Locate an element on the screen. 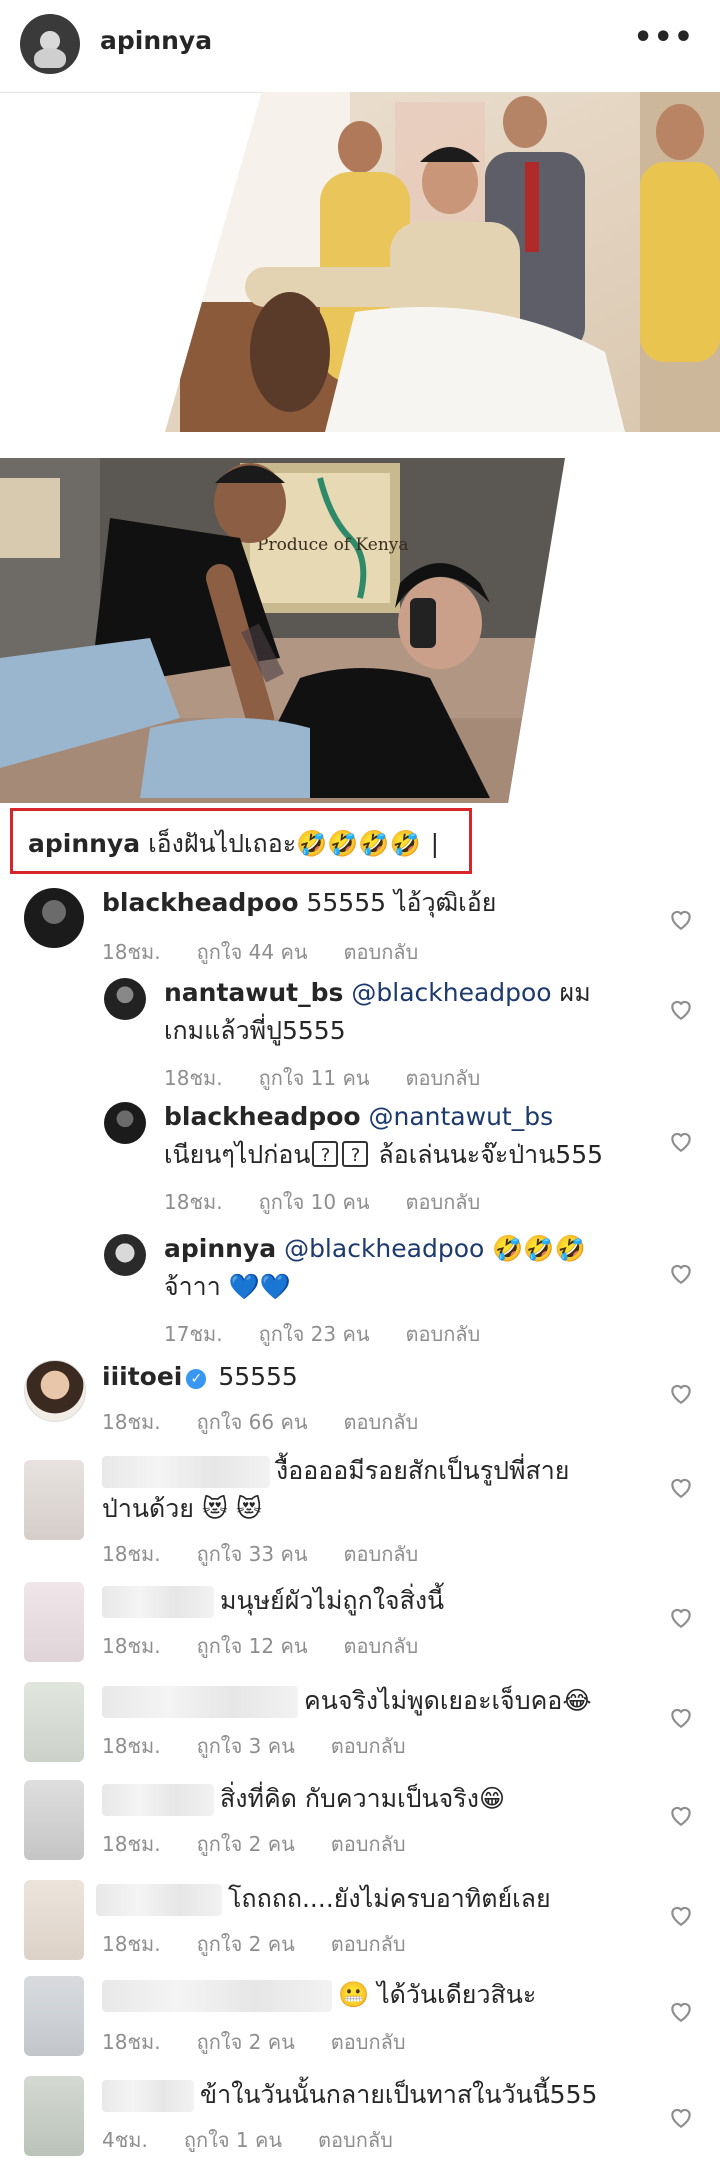 The image size is (720, 2160). comment-text: งื้ออออมีรอยสักเป็นรูปพี่สาย is located at coordinates (423, 1470).